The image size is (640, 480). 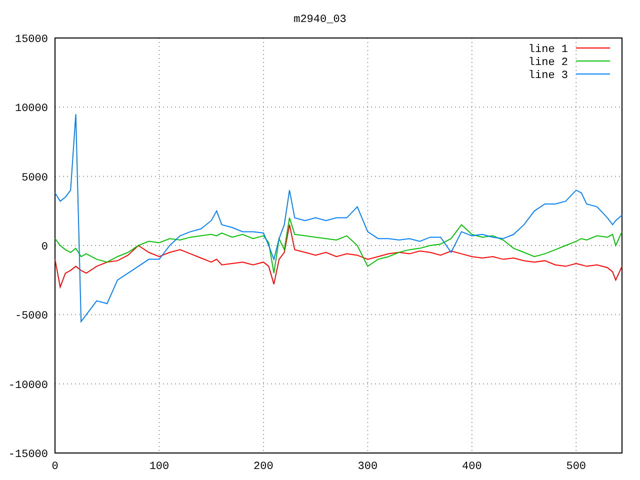 I want to click on y-tick-label: -10000, so click(x=28, y=386).